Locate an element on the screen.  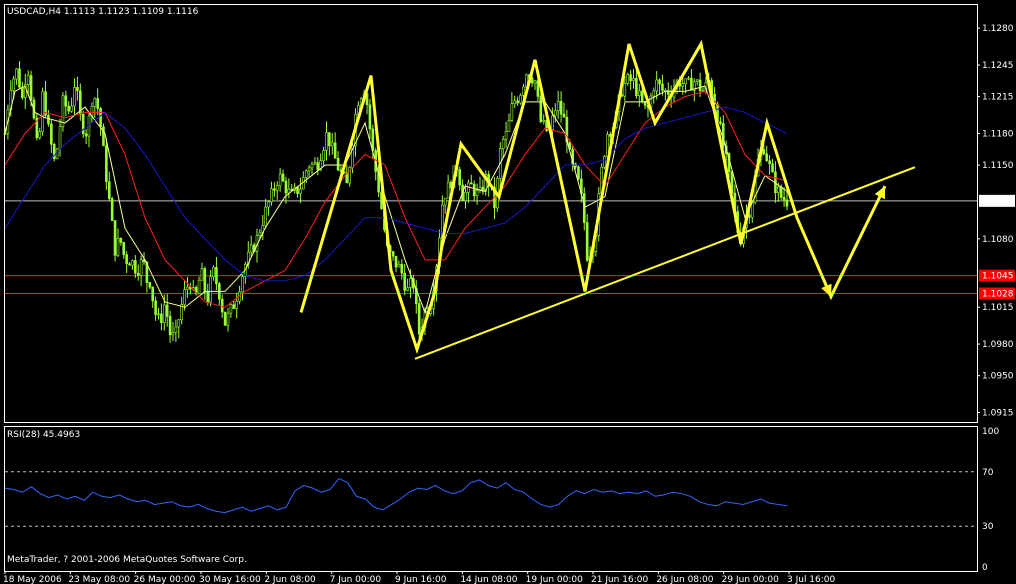
price-tick-label: 1.1245 is located at coordinates (998, 66).